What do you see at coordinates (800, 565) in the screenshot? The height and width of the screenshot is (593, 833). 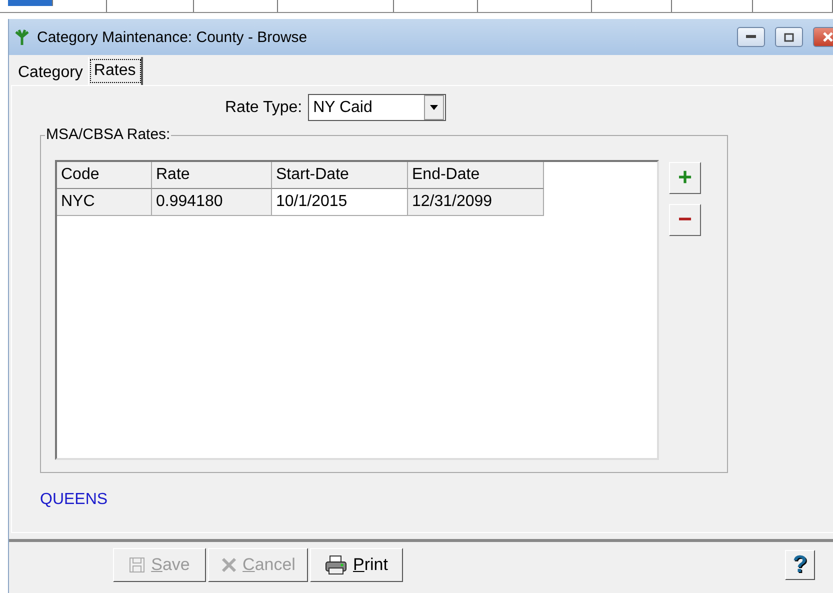 I see `help-button: ?` at bounding box center [800, 565].